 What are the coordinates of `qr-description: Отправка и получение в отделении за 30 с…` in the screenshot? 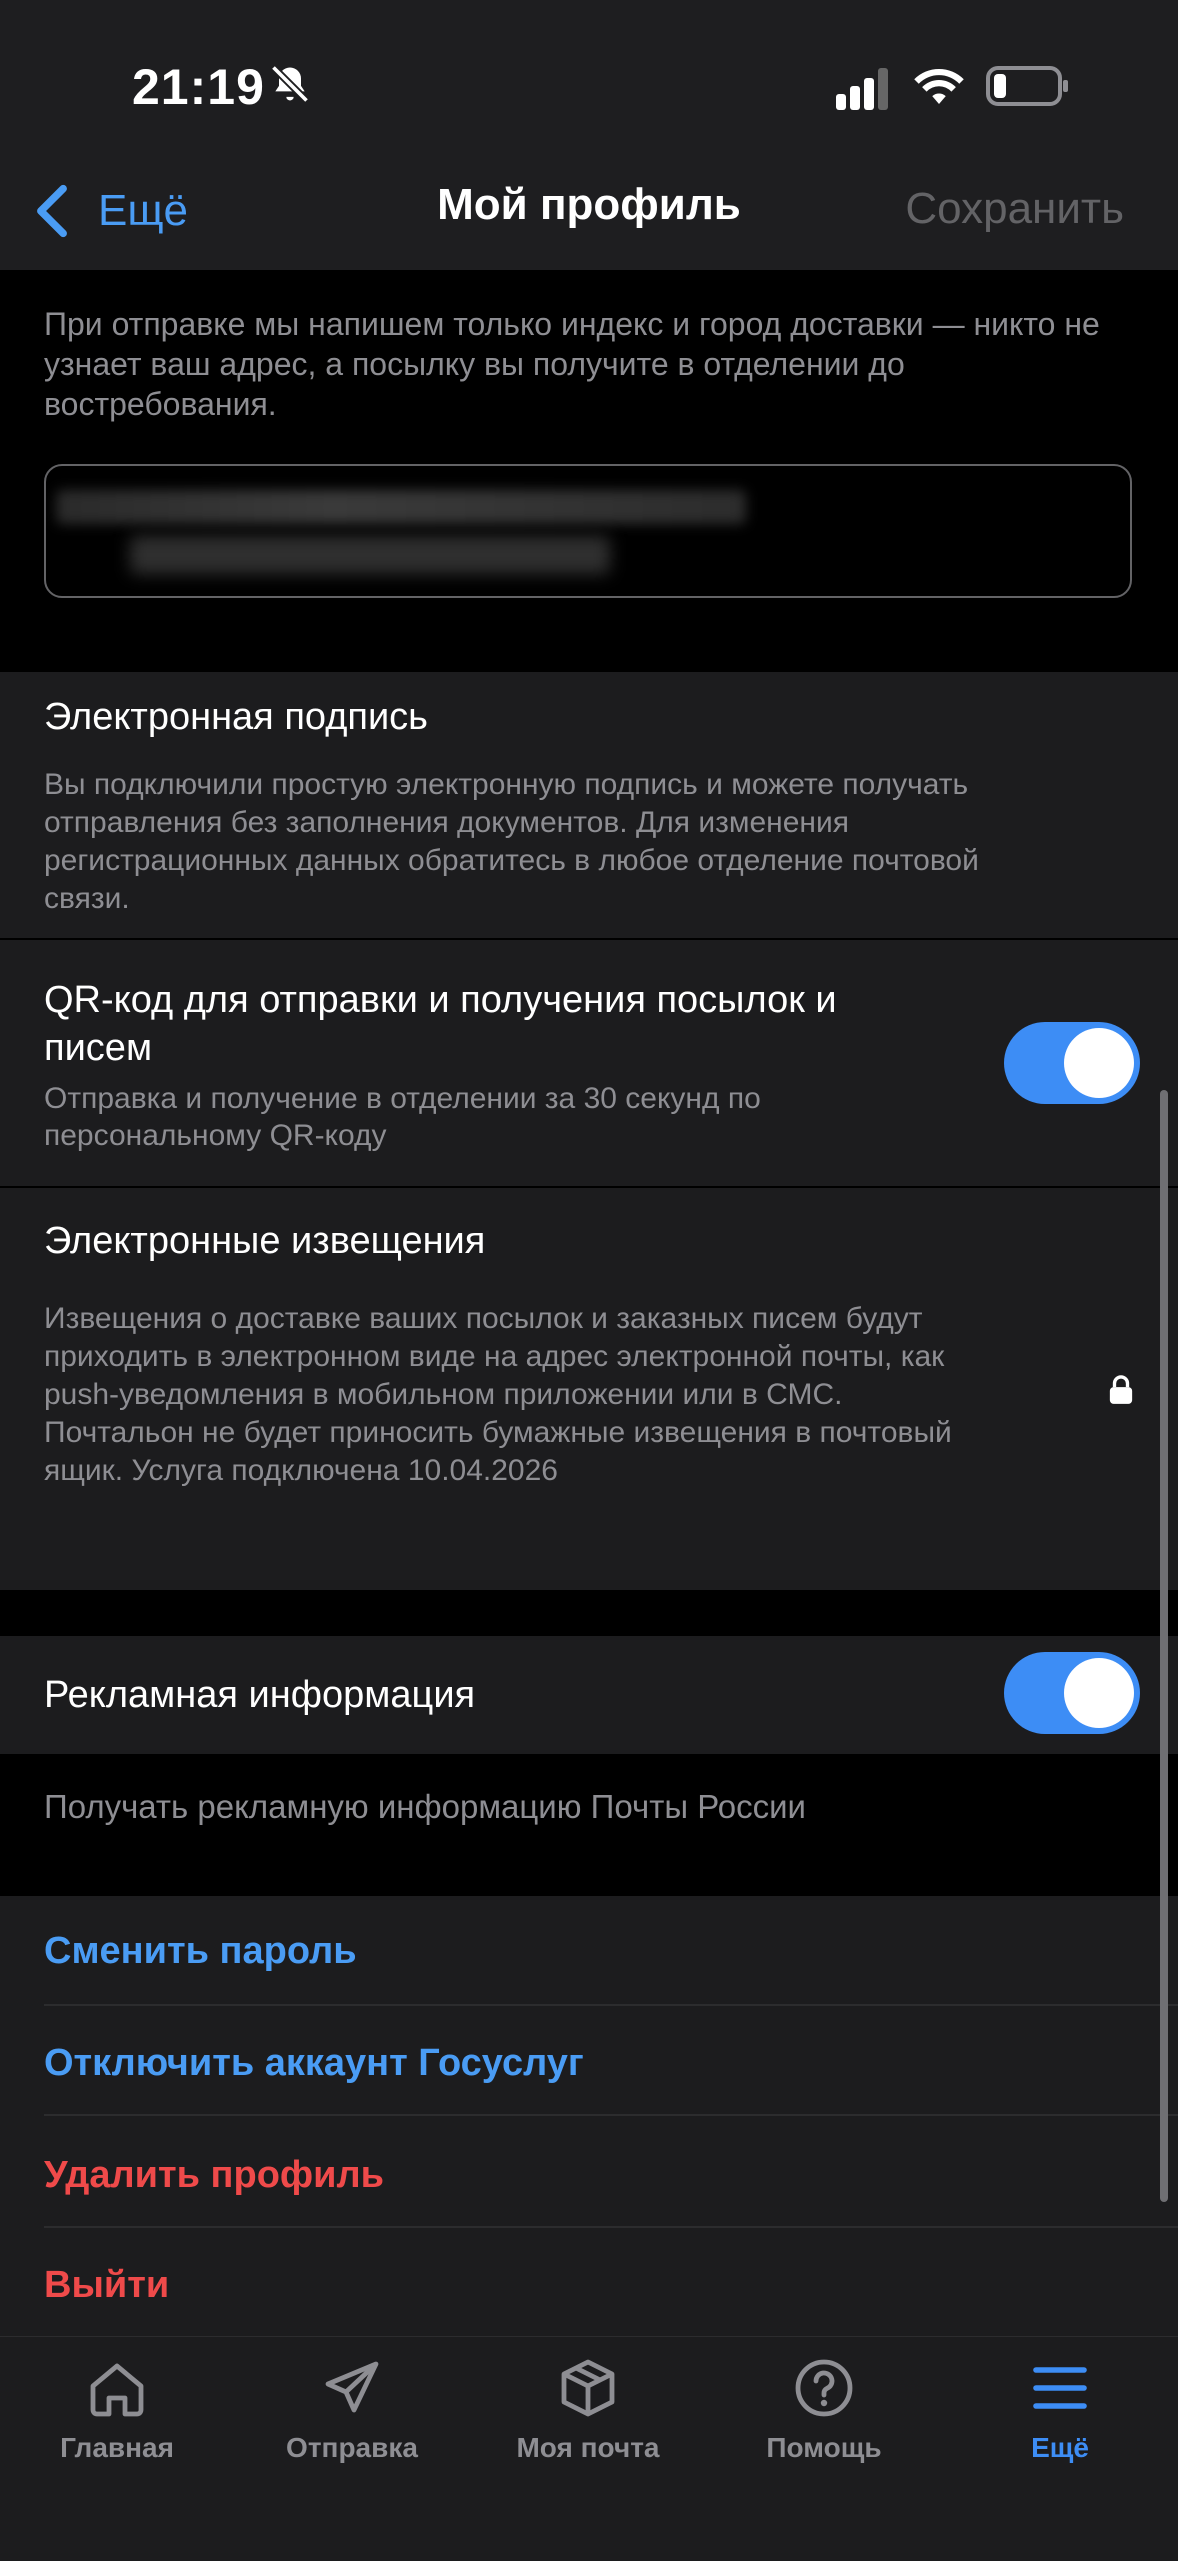 It's located at (402, 1117).